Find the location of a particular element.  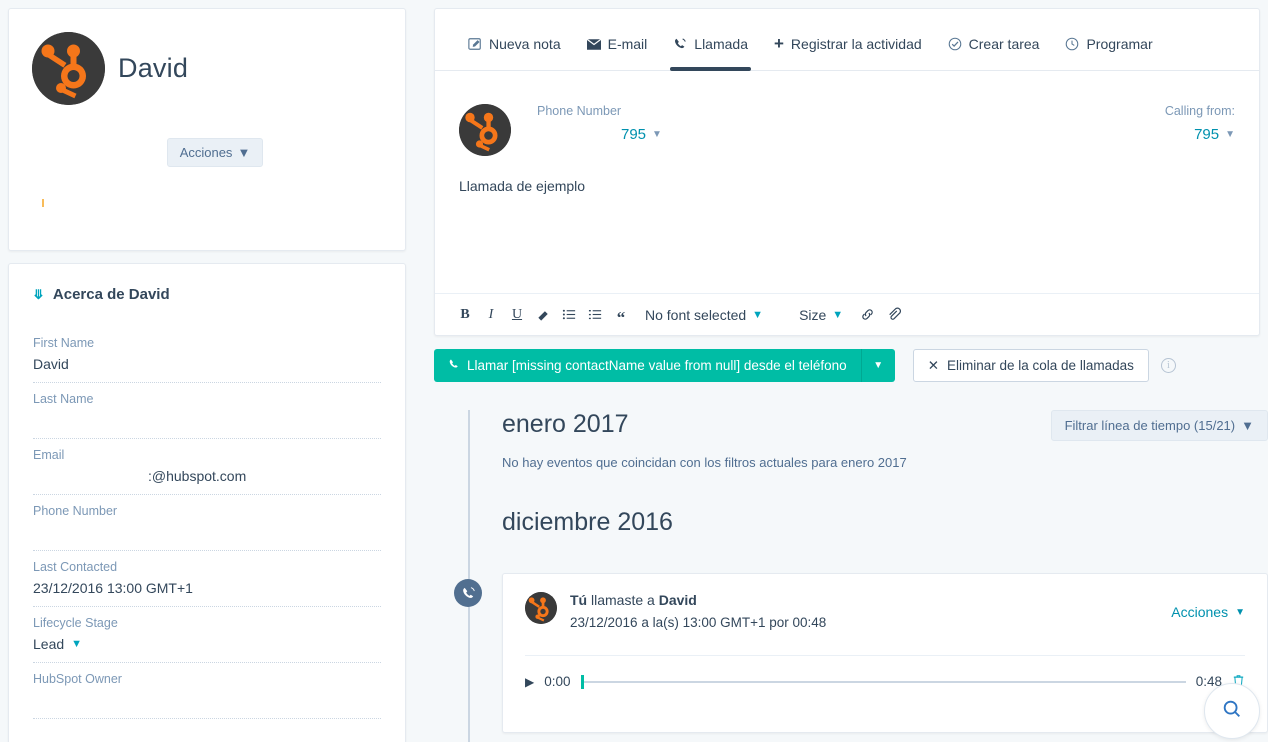

call-notes-editor: Llamada de ejemplo is located at coordinates (847, 175).